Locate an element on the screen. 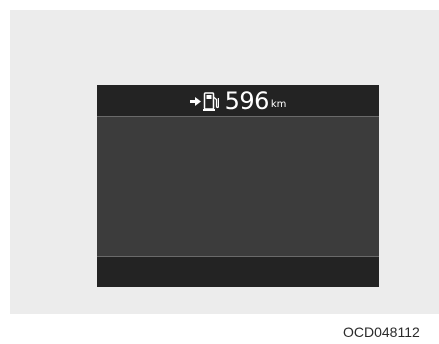 The width and height of the screenshot is (439, 344). arrow-right-icon is located at coordinates (195, 101).